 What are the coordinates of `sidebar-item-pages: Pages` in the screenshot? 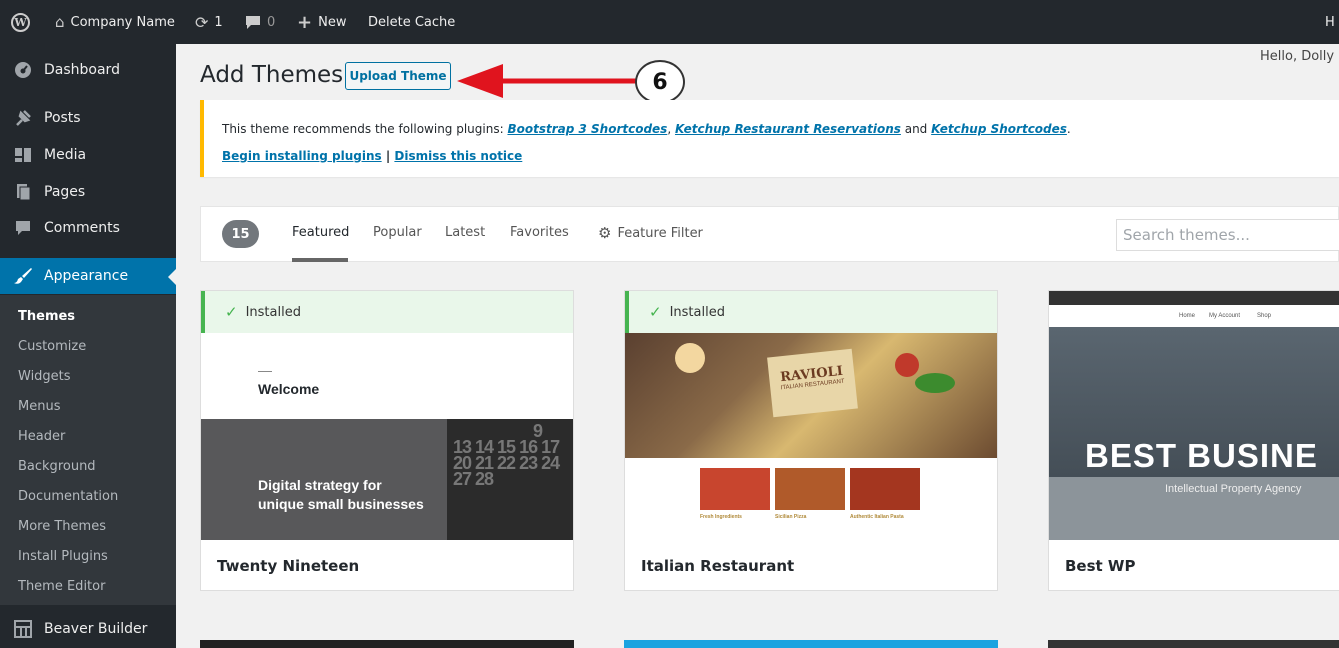 It's located at (88, 192).